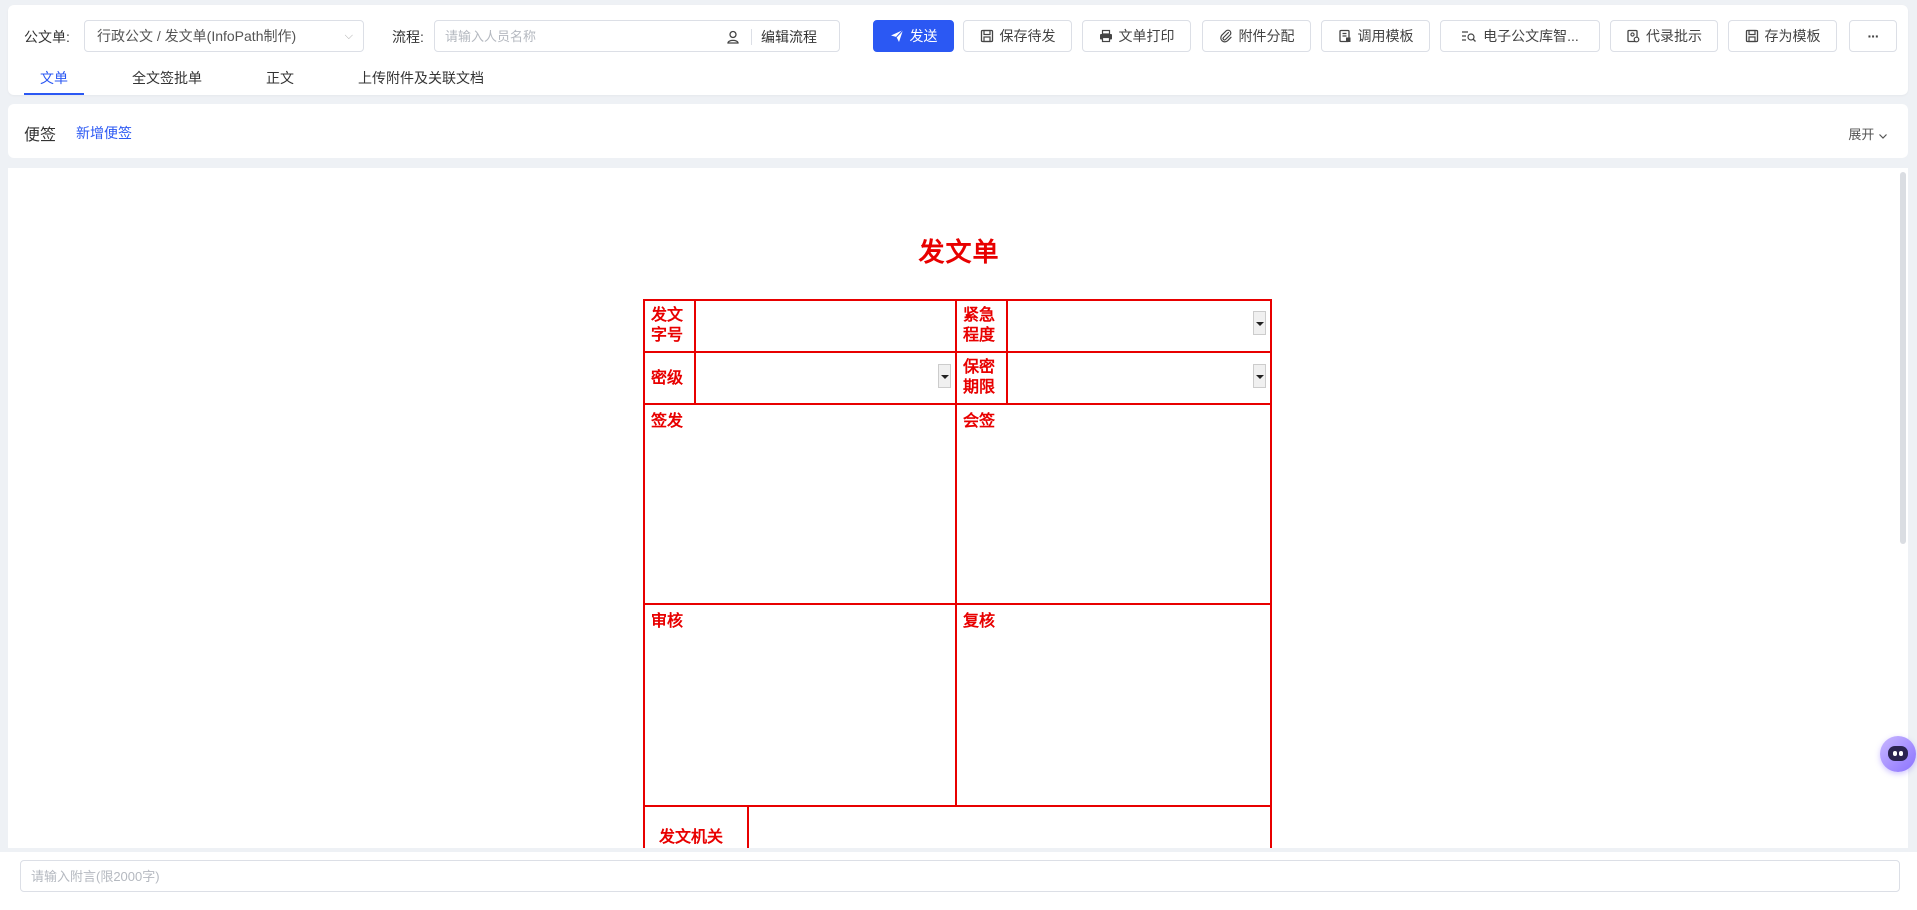  I want to click on tab-attachments: 上传附件及关联文档, so click(421, 78).